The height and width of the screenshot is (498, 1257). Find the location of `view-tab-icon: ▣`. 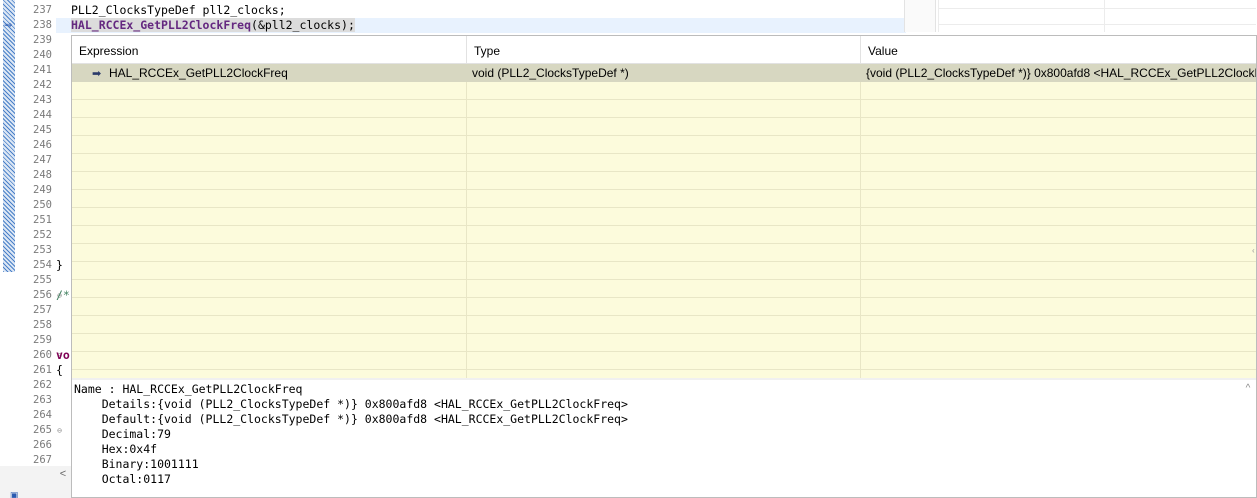

view-tab-icon: ▣ is located at coordinates (14, 495).